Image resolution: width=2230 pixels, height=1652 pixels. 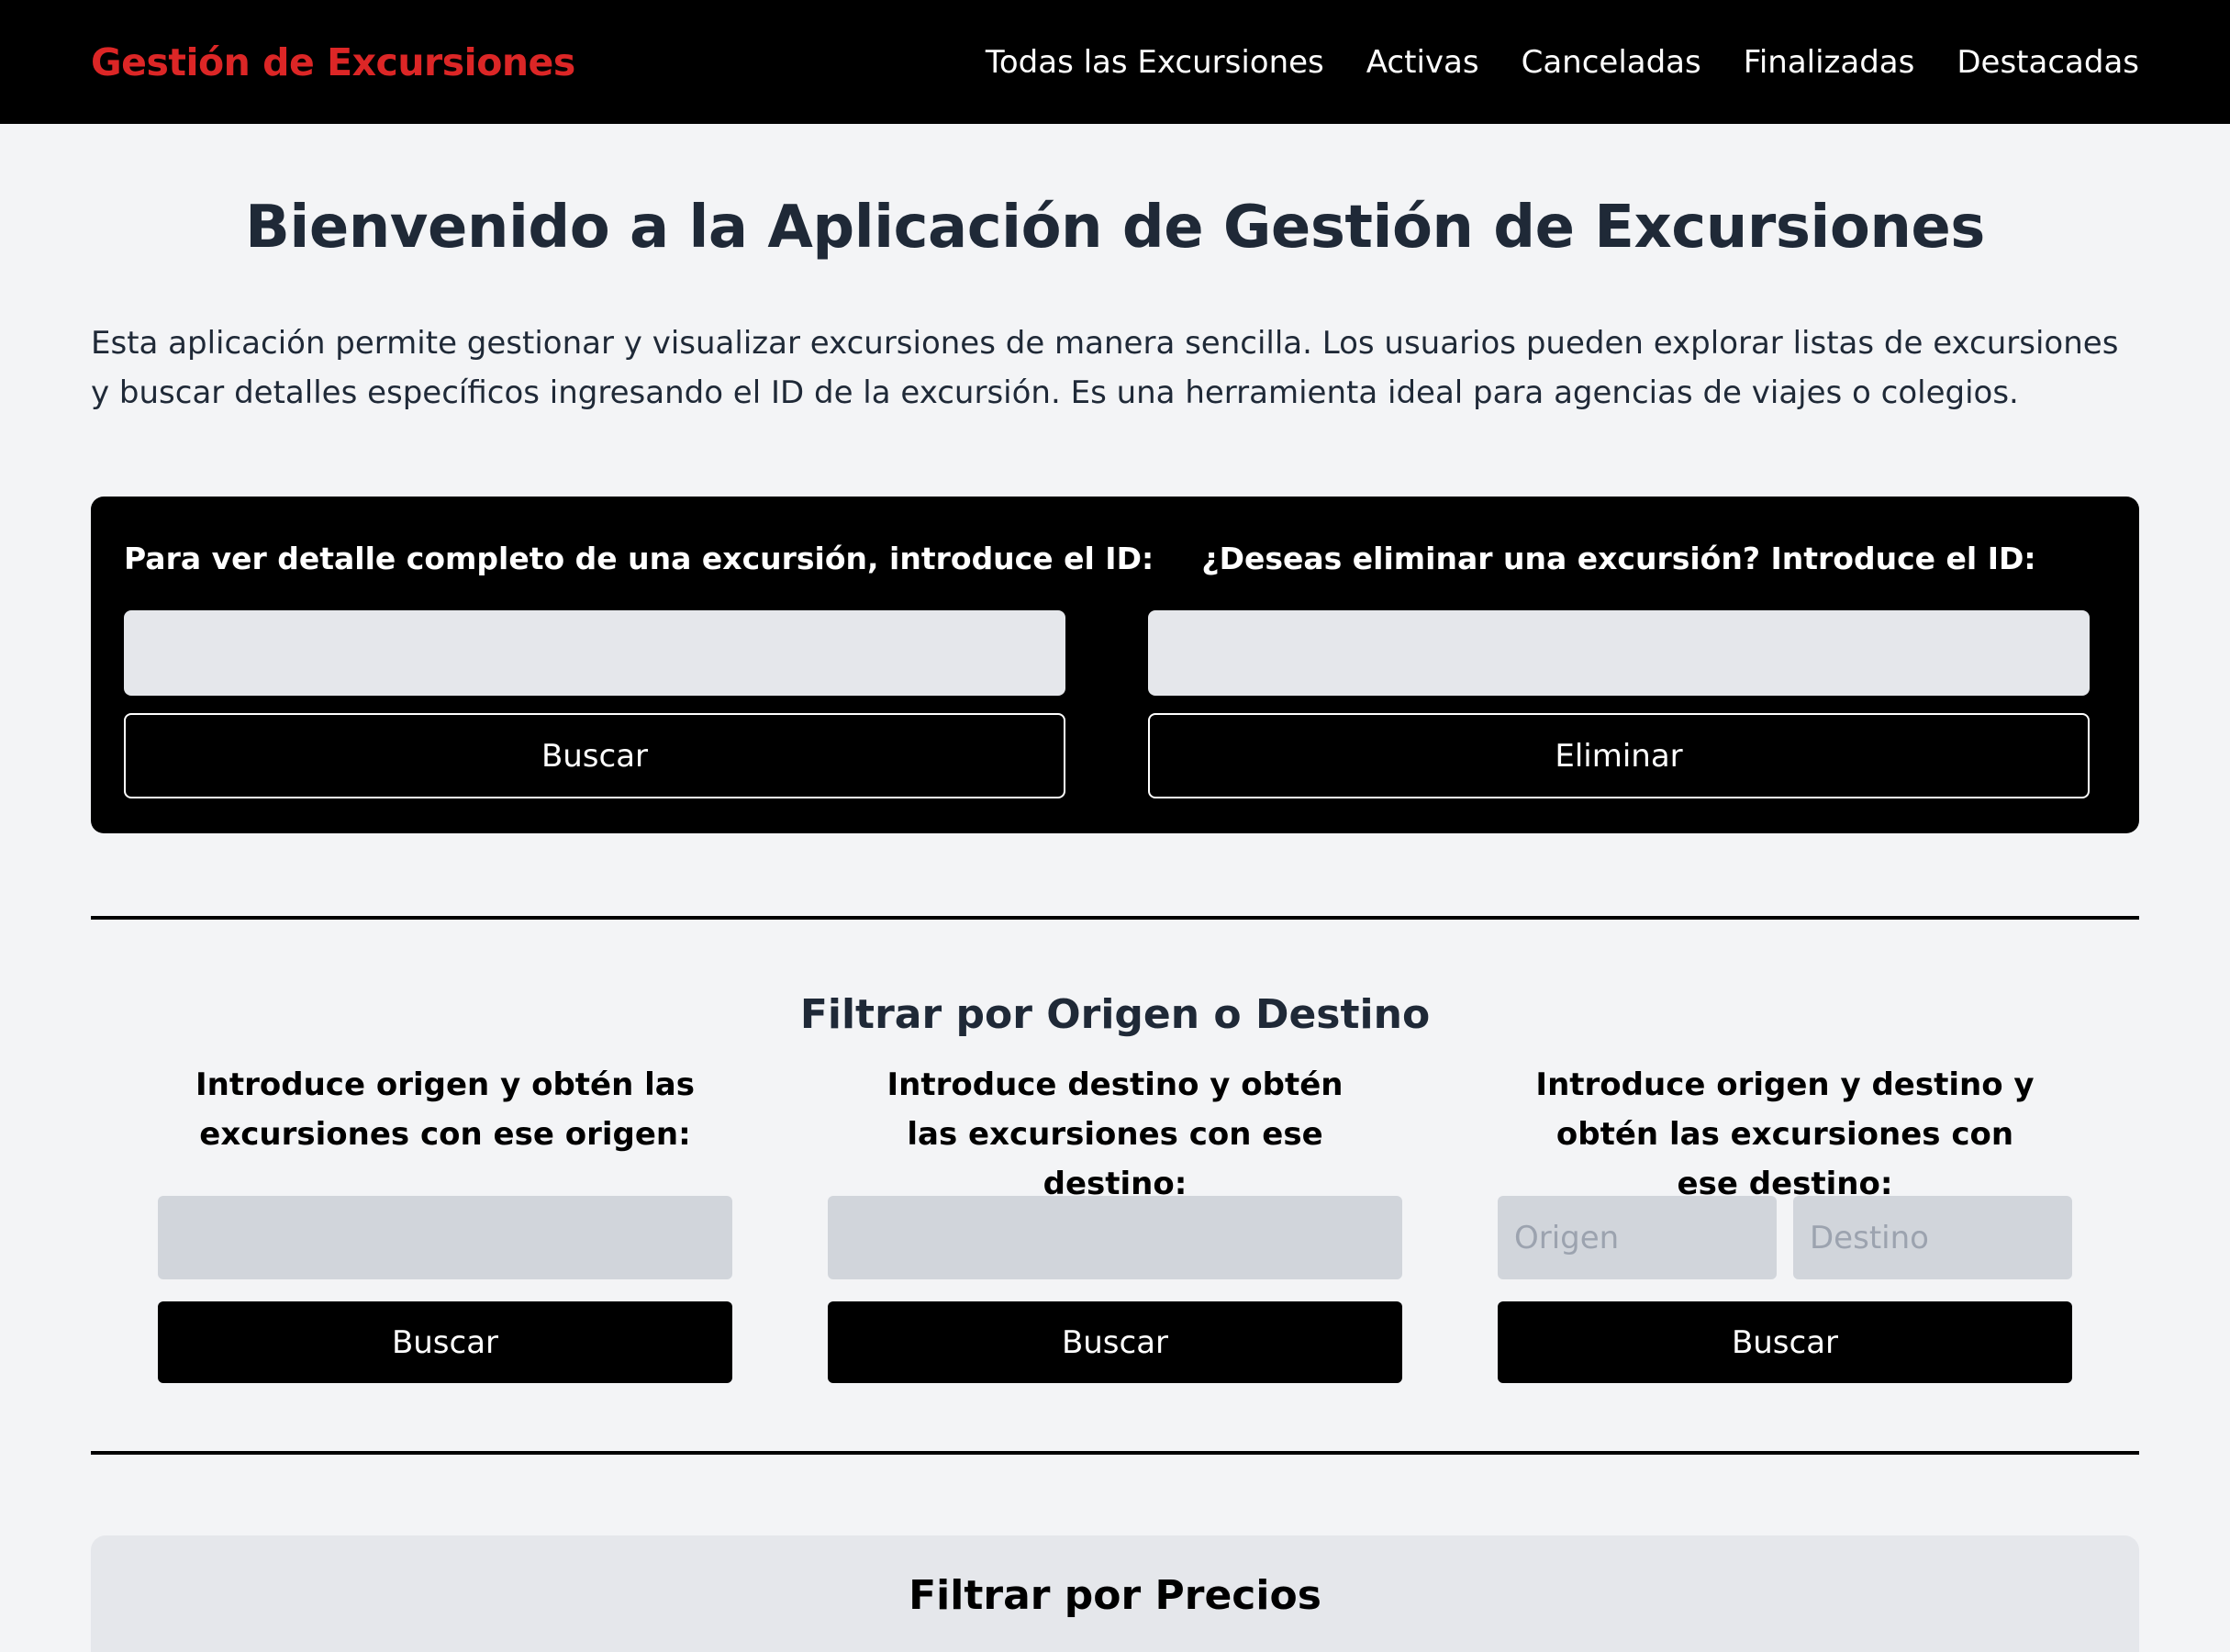 What do you see at coordinates (595, 653) in the screenshot?
I see `detail-id-input` at bounding box center [595, 653].